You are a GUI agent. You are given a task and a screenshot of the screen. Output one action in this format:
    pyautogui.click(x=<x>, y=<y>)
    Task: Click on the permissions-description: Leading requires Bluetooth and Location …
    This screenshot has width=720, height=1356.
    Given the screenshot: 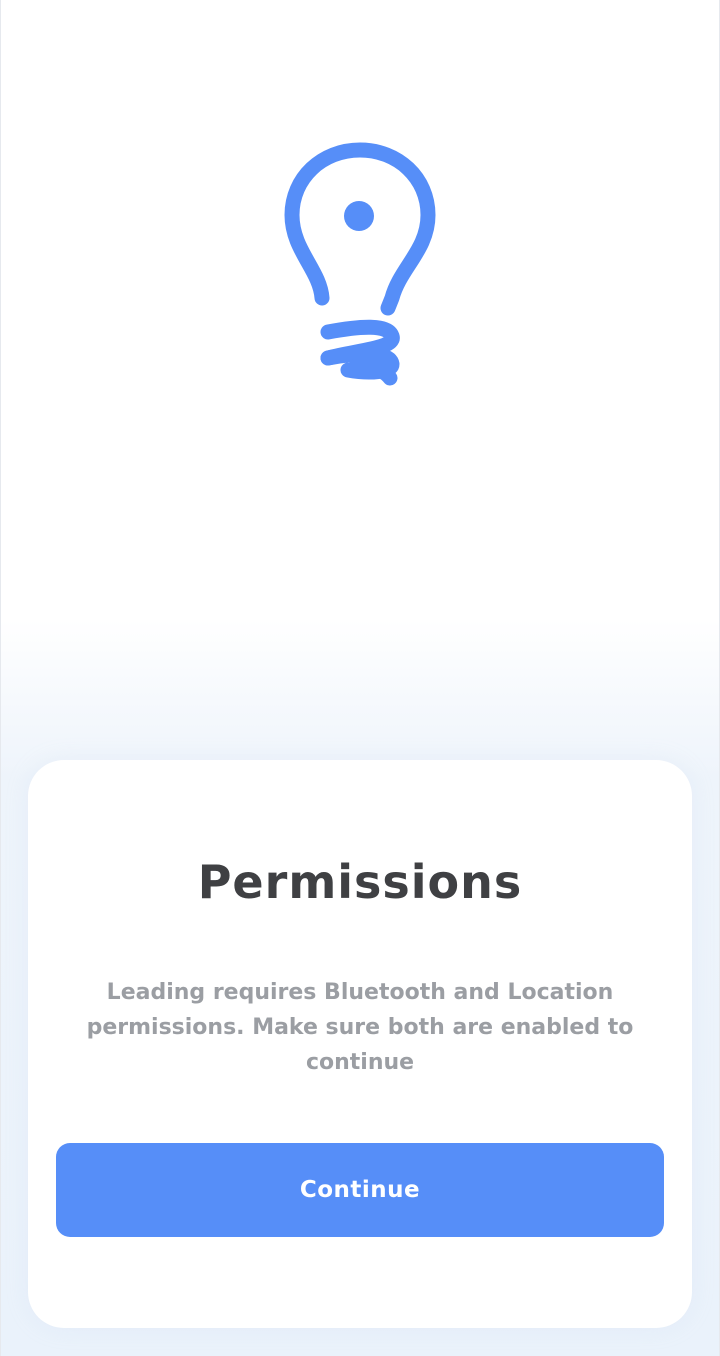 What is the action you would take?
    pyautogui.click(x=360, y=1027)
    